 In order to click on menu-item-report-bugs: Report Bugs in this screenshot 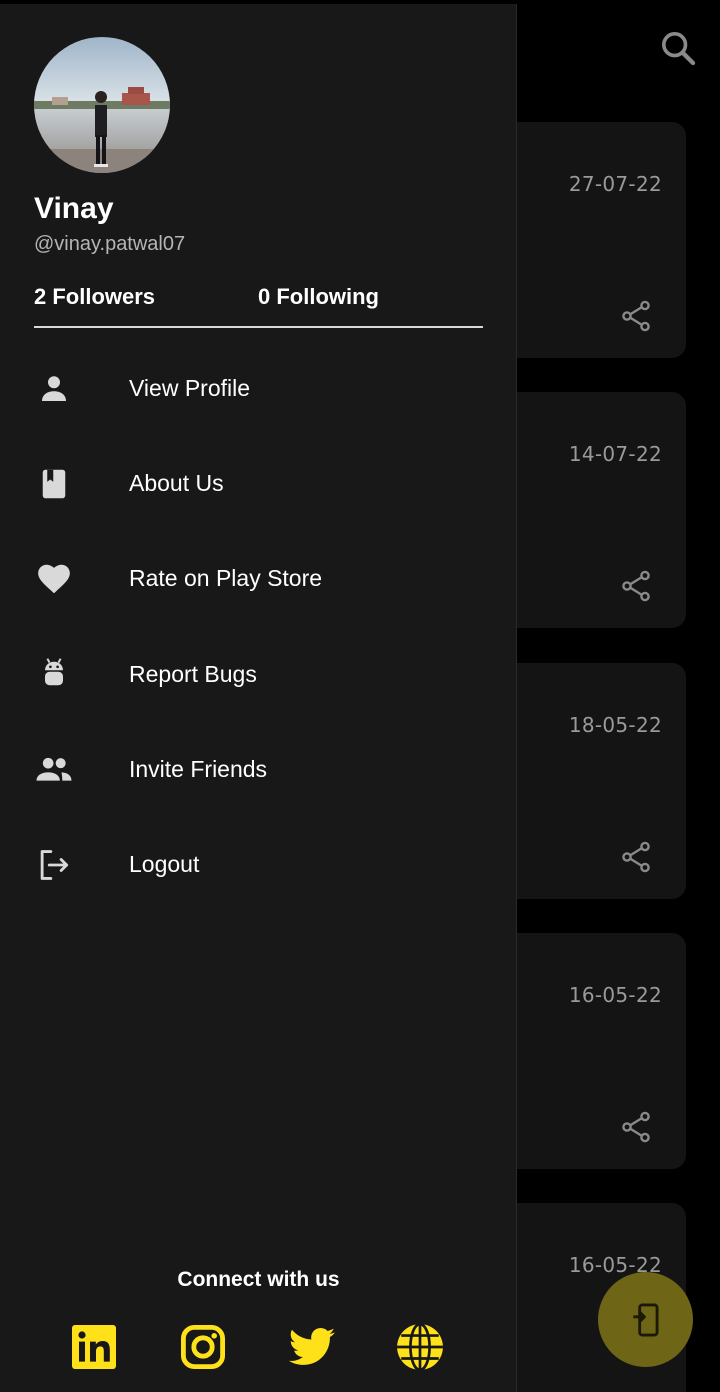, I will do `click(258, 674)`.